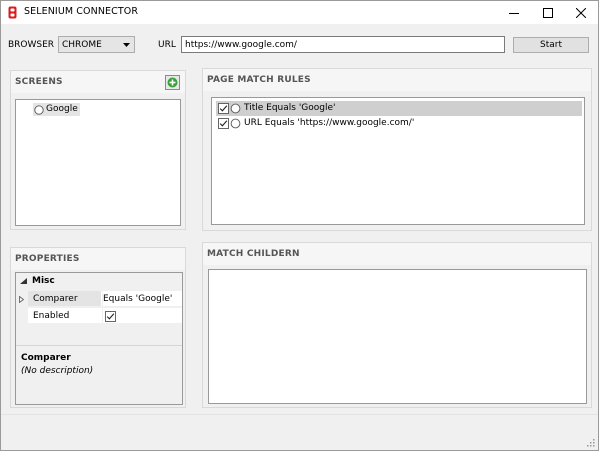  I want to click on rule-label: Title Equals 'Google', so click(290, 108).